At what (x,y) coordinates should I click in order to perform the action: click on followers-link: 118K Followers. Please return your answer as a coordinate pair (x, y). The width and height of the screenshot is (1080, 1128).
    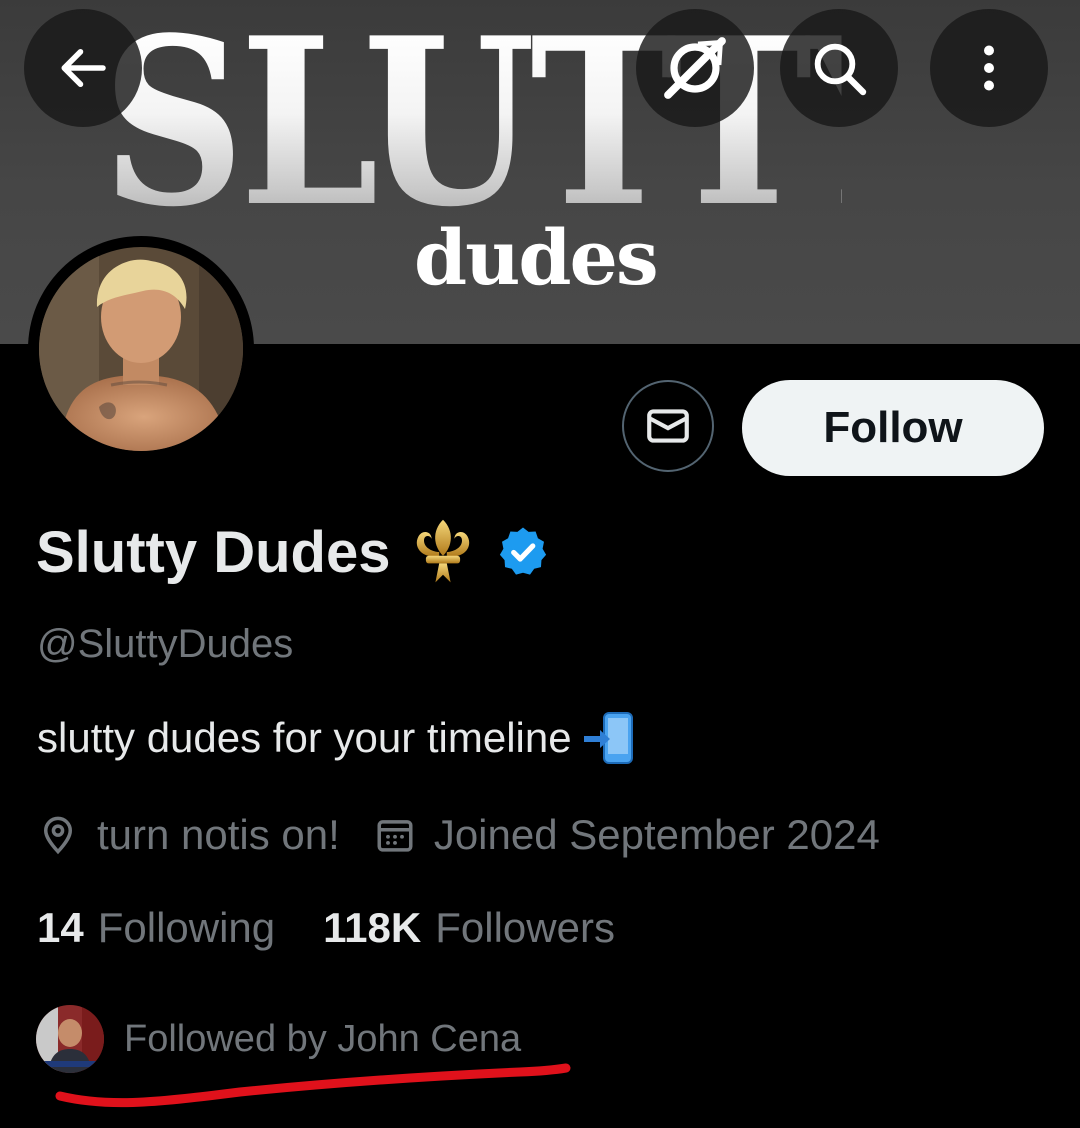
    Looking at the image, I should click on (469, 928).